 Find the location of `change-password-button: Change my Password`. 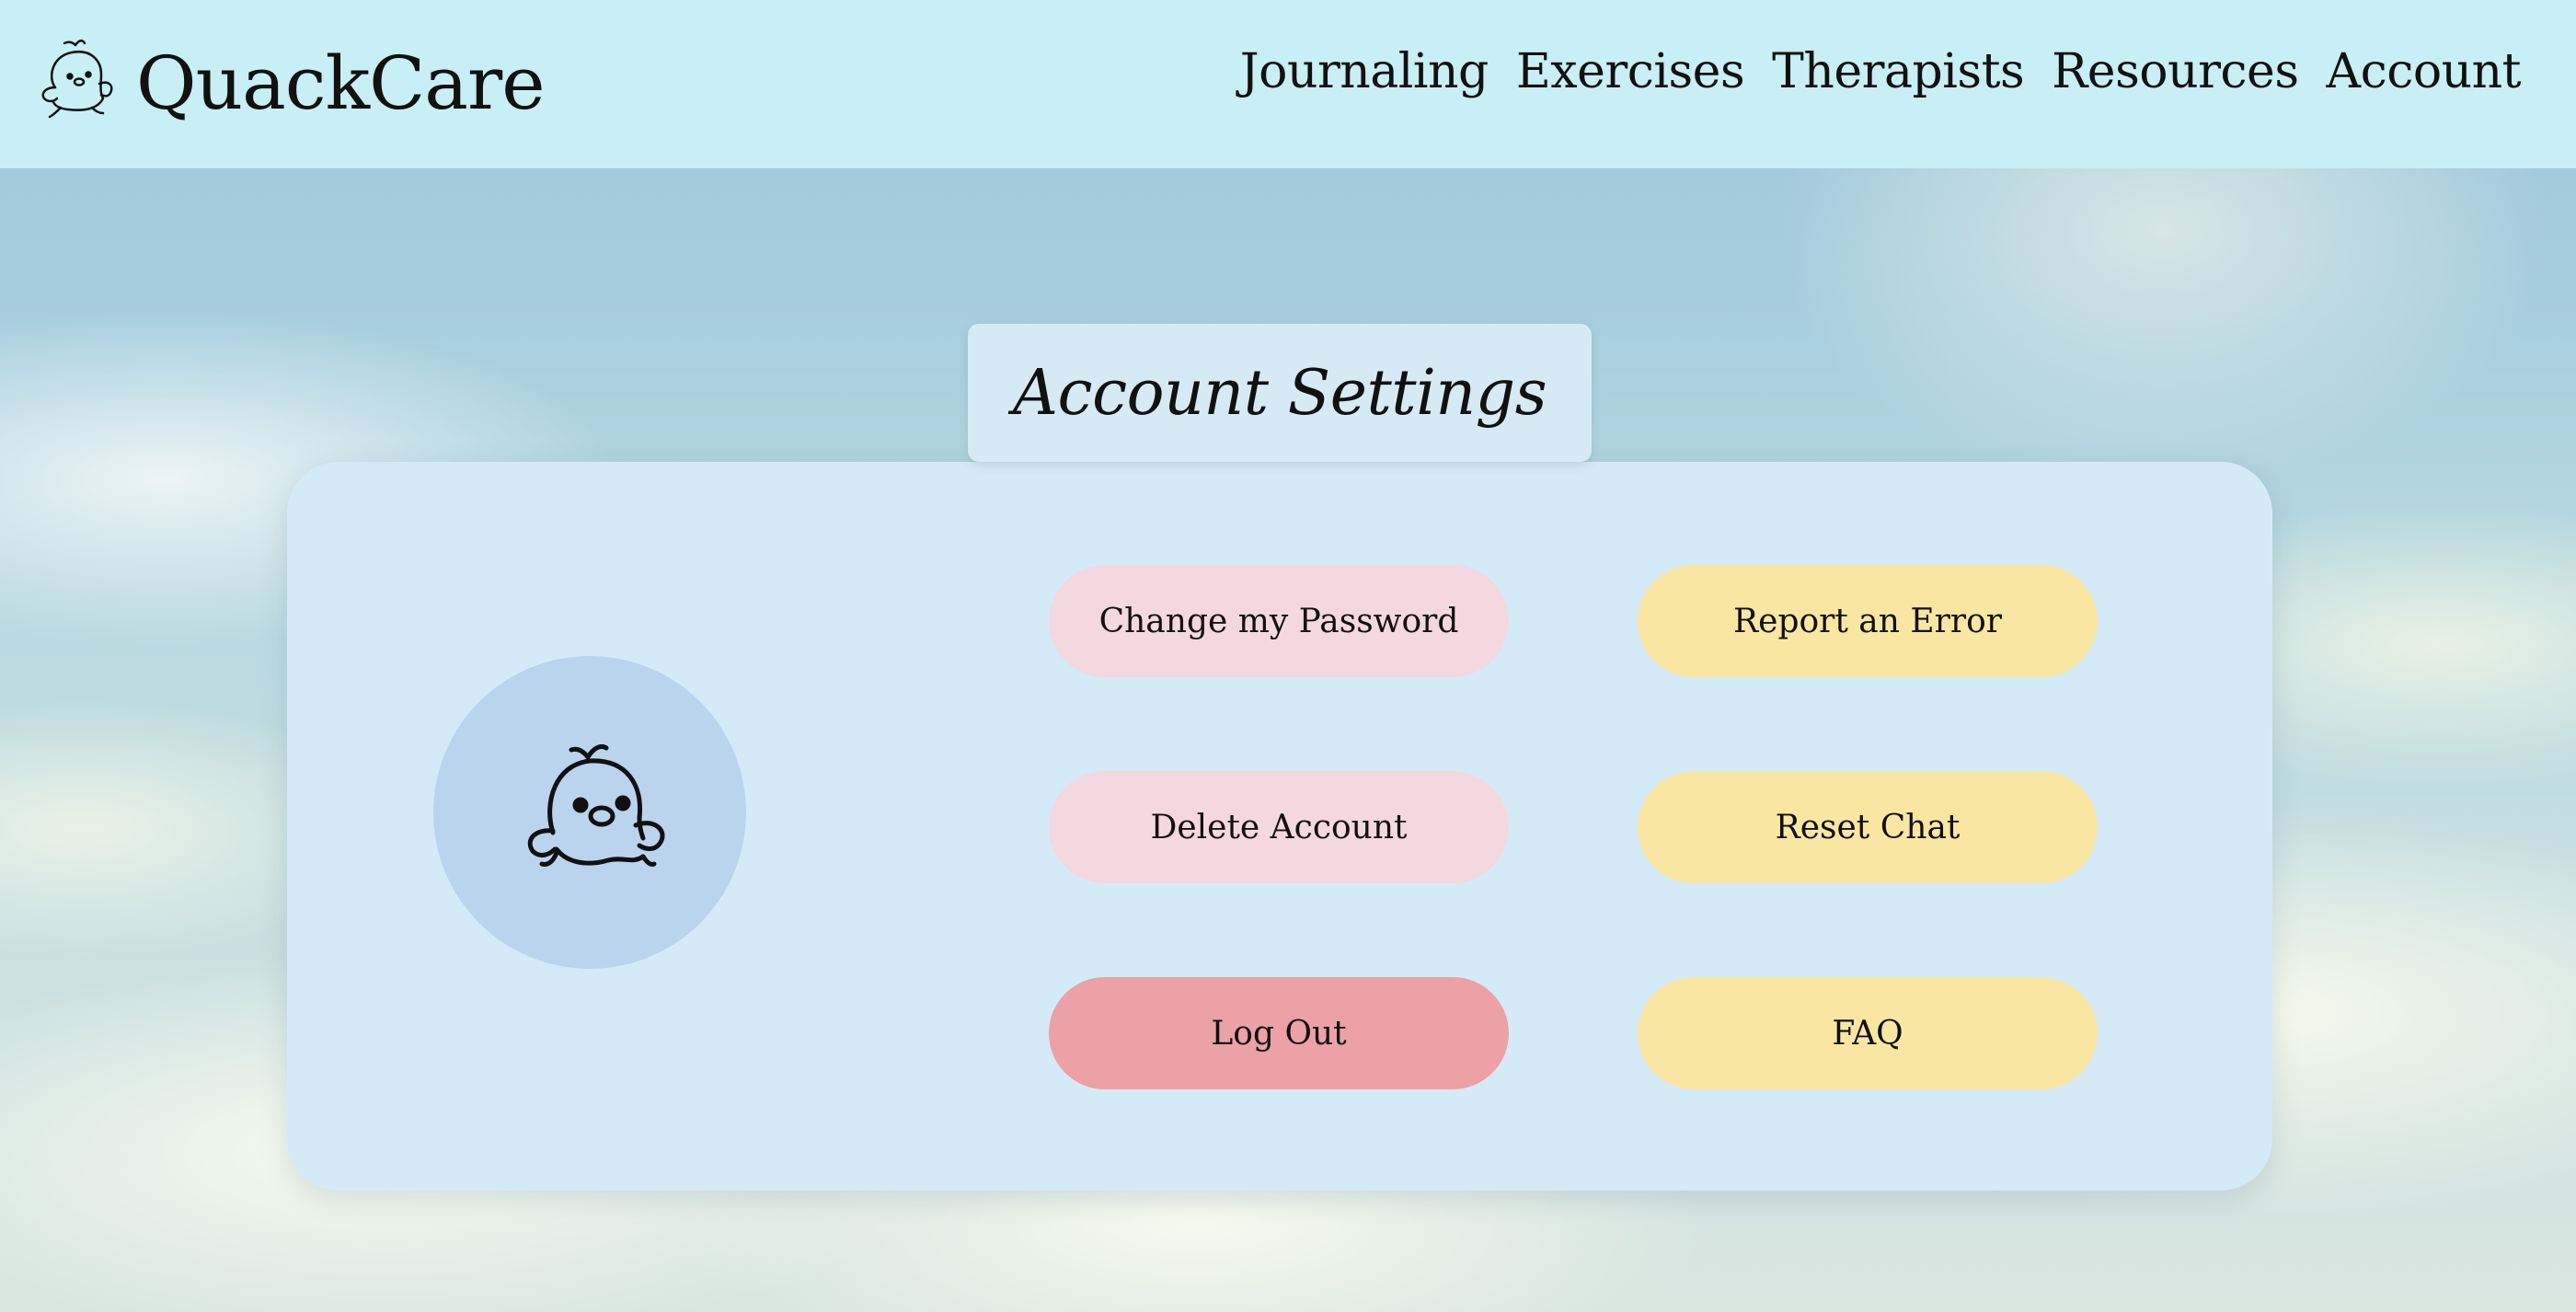

change-password-button: Change my Password is located at coordinates (1279, 621).